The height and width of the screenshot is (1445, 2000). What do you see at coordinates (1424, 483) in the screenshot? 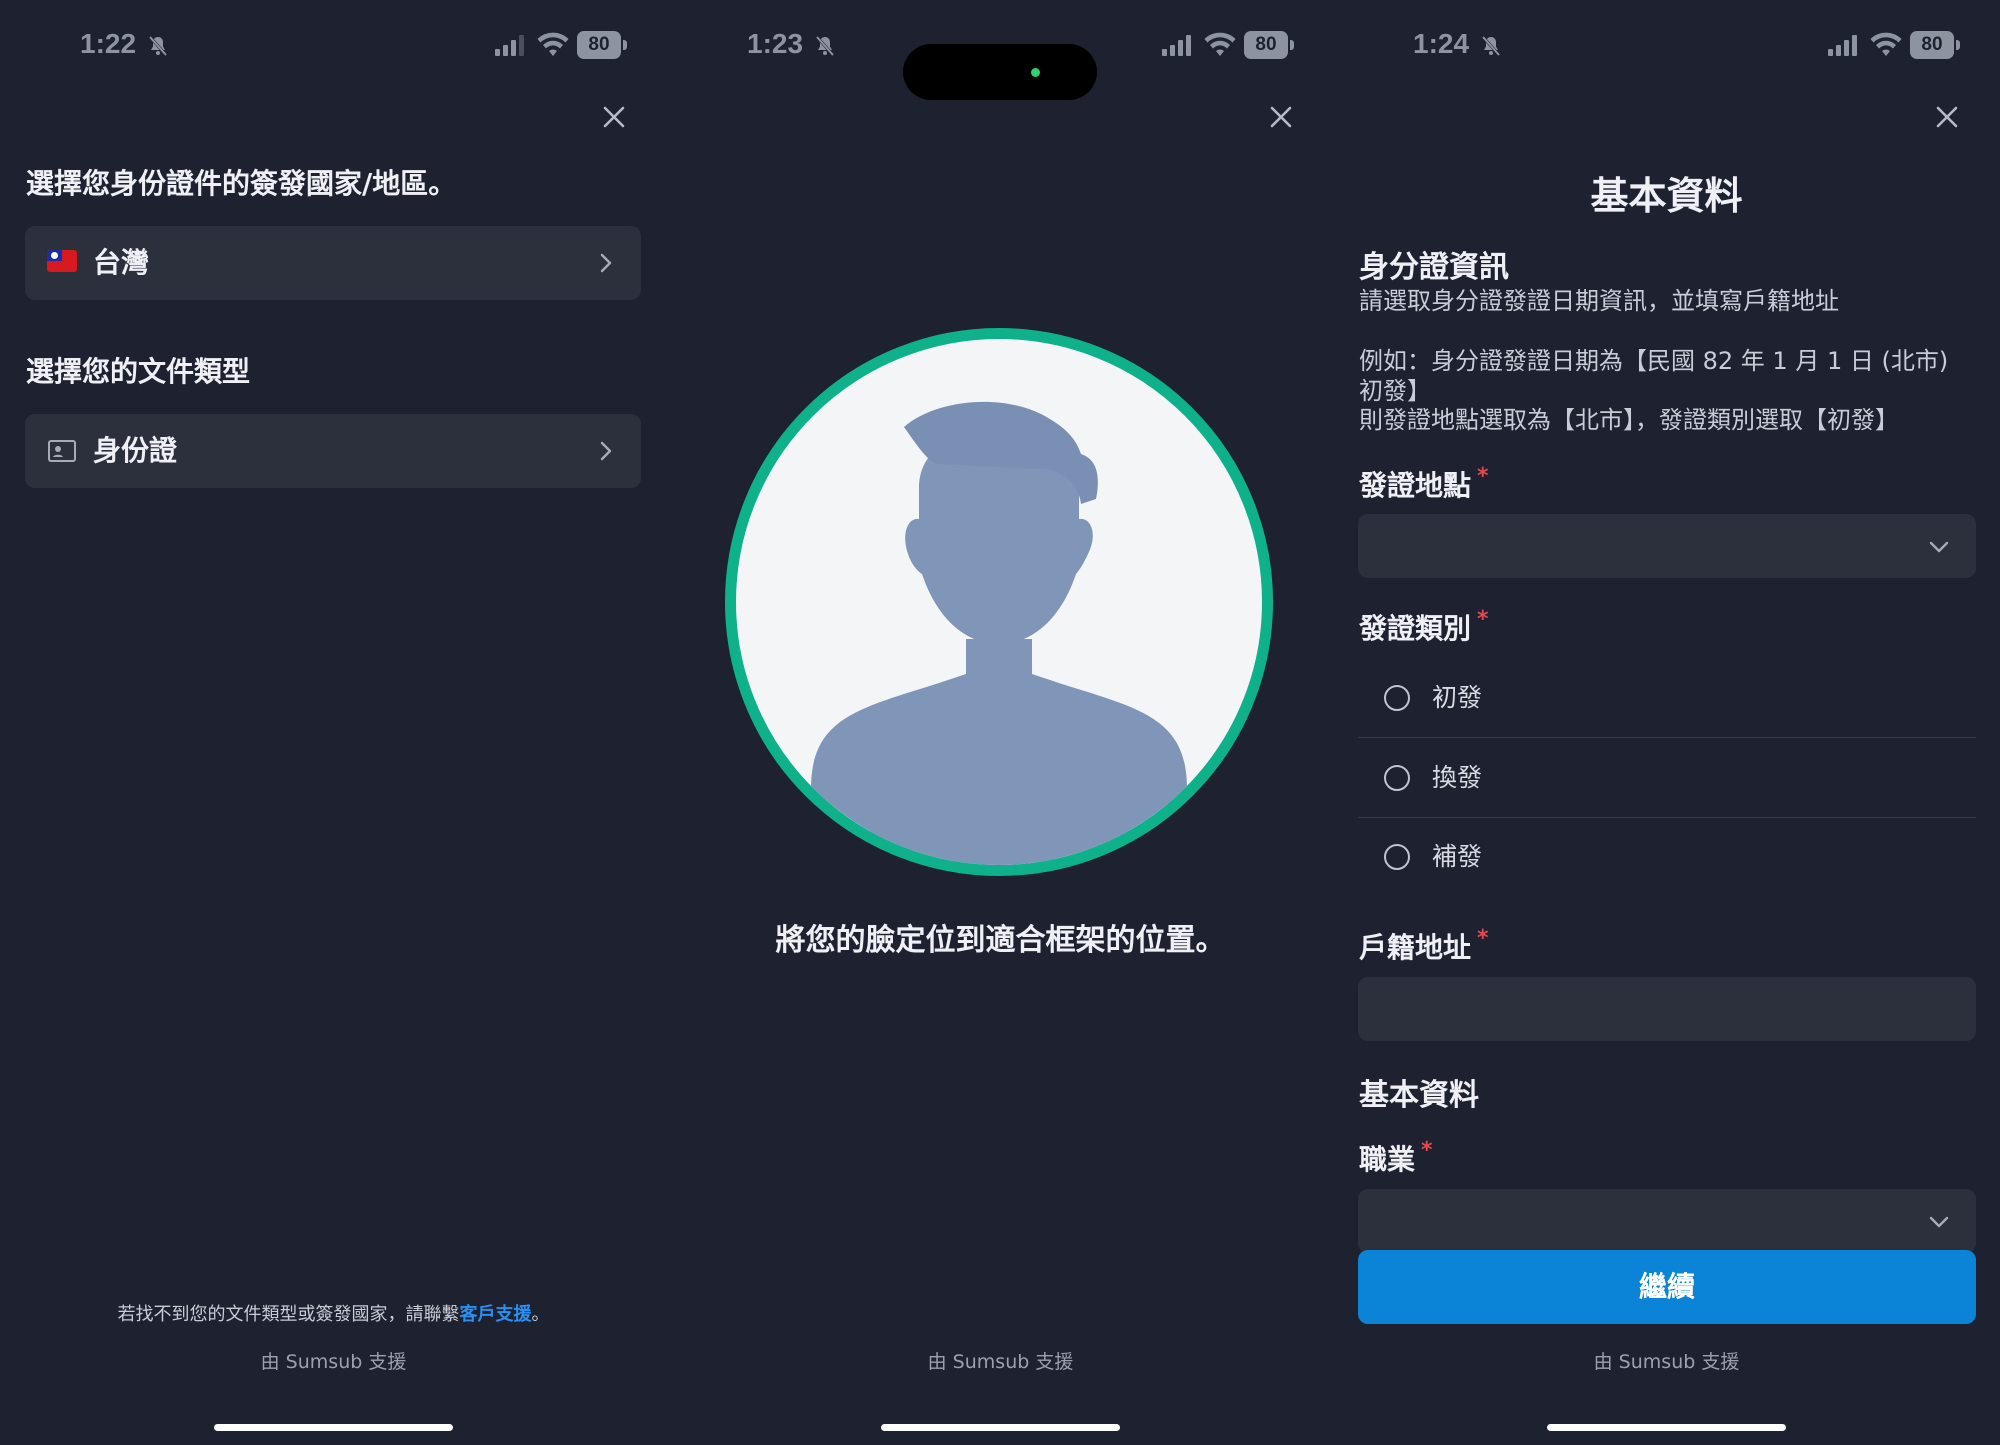
I see `issue-place-label: 發證地點 *` at bounding box center [1424, 483].